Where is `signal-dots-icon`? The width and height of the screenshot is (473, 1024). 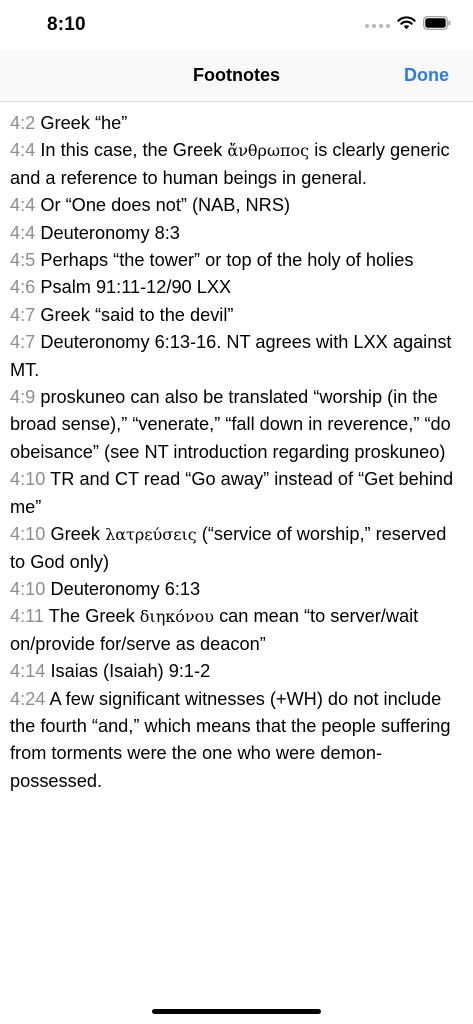 signal-dots-icon is located at coordinates (377, 25).